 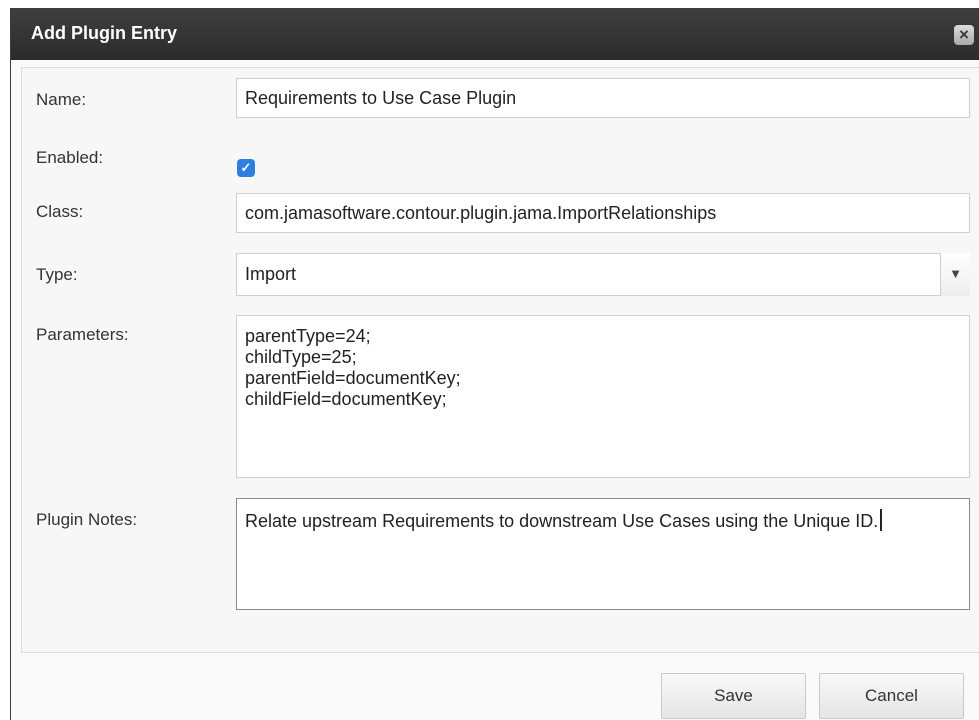 I want to click on enabled-label: Enabled:, so click(x=70, y=157).